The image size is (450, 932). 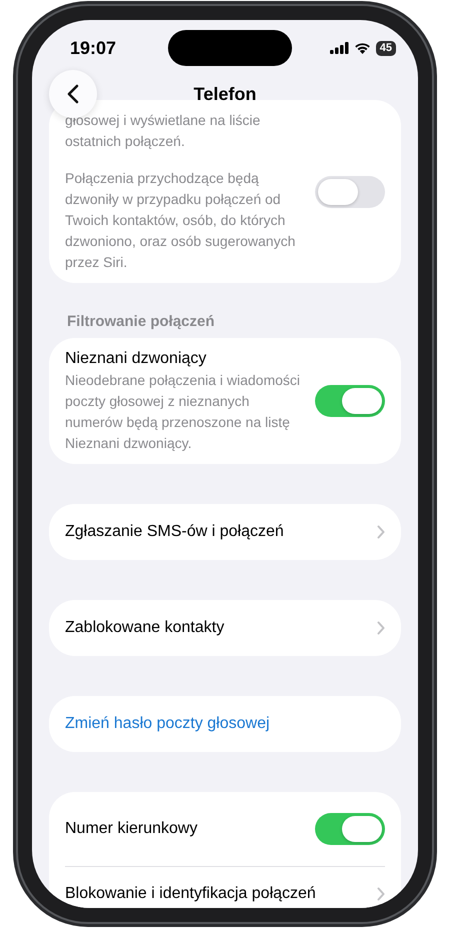 What do you see at coordinates (190, 894) in the screenshot?
I see `setting-label: Blokowanie i identyfikacja połączeń` at bounding box center [190, 894].